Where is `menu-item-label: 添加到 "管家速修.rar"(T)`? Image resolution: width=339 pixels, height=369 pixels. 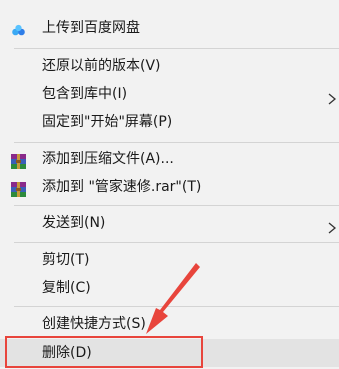 menu-item-label: 添加到 "管家速修.rar"(T) is located at coordinates (122, 187).